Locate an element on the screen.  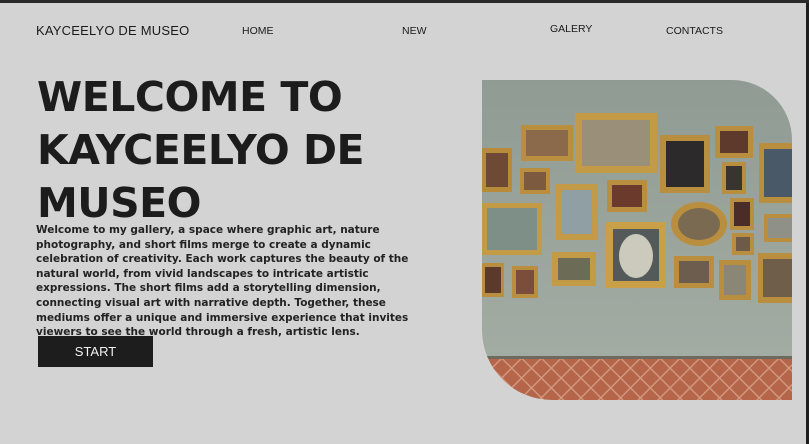
nav-home: HOME is located at coordinates (258, 31).